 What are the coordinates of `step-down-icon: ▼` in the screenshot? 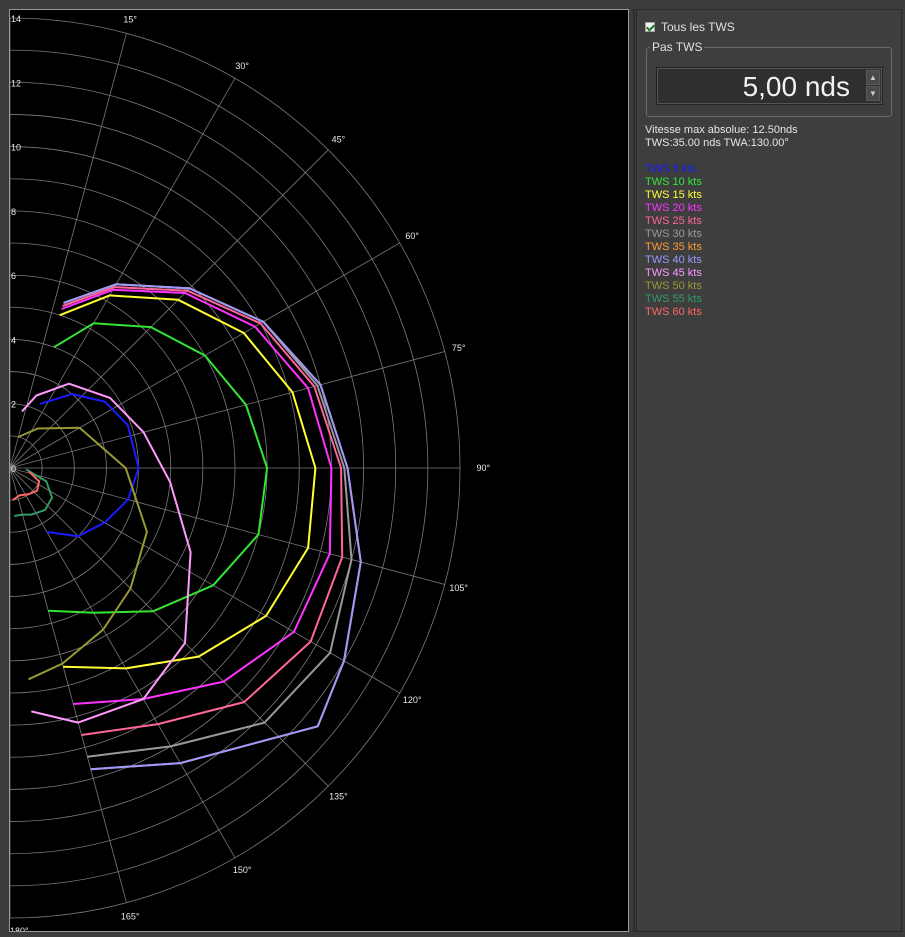 It's located at (873, 93).